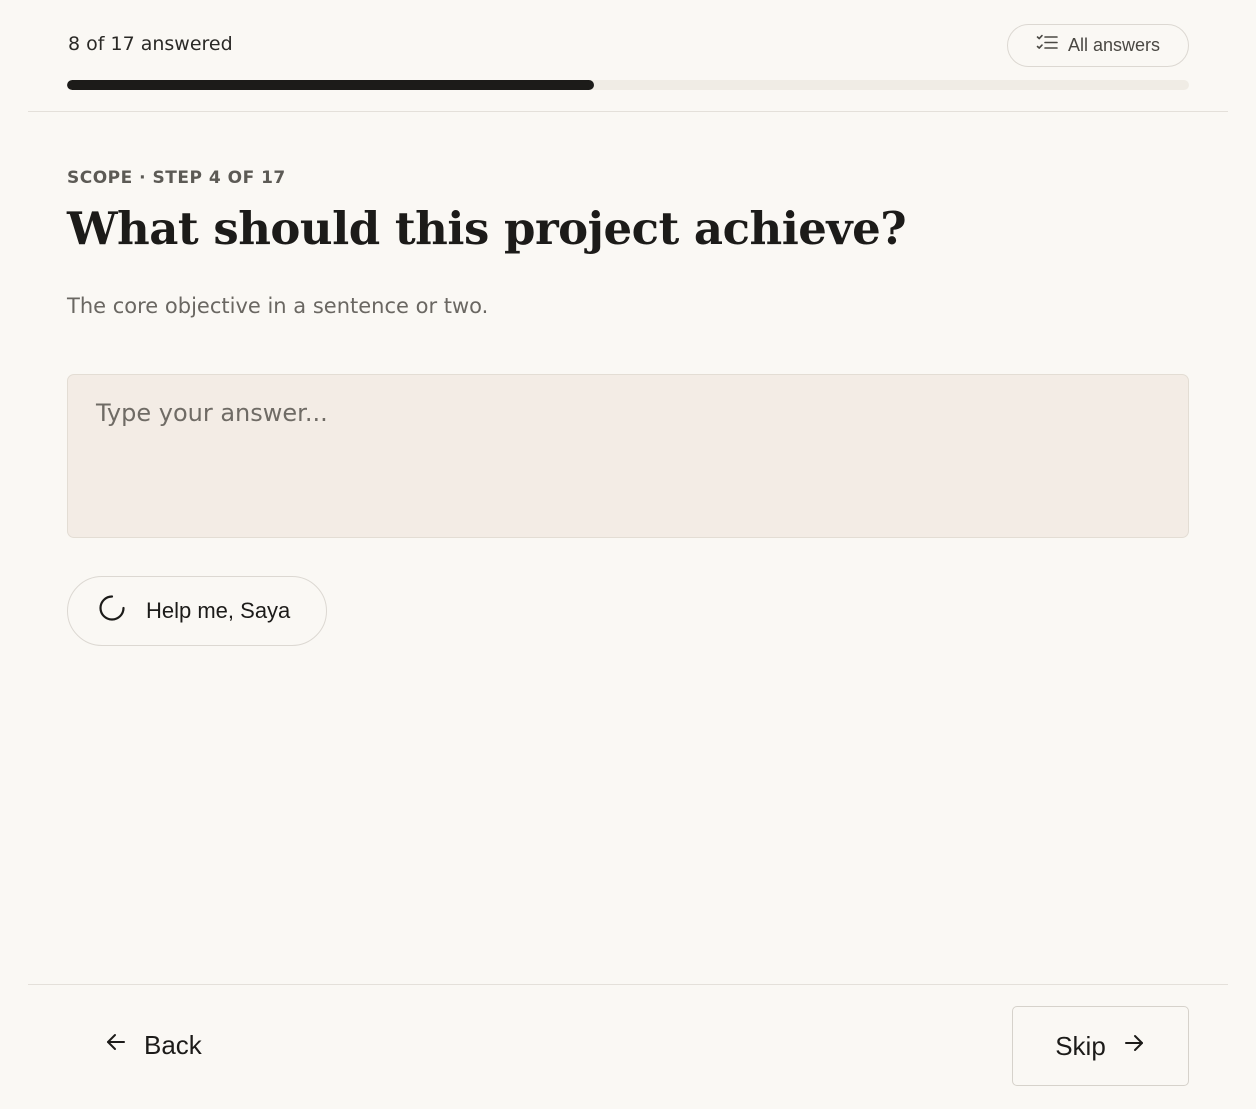 This screenshot has width=1256, height=1109. I want to click on navigation-footer: Back Skip, so click(628, 1046).